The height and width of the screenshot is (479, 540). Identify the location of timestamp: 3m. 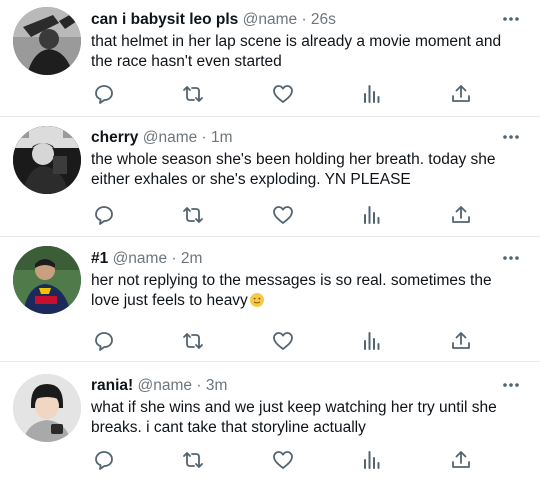
(217, 385).